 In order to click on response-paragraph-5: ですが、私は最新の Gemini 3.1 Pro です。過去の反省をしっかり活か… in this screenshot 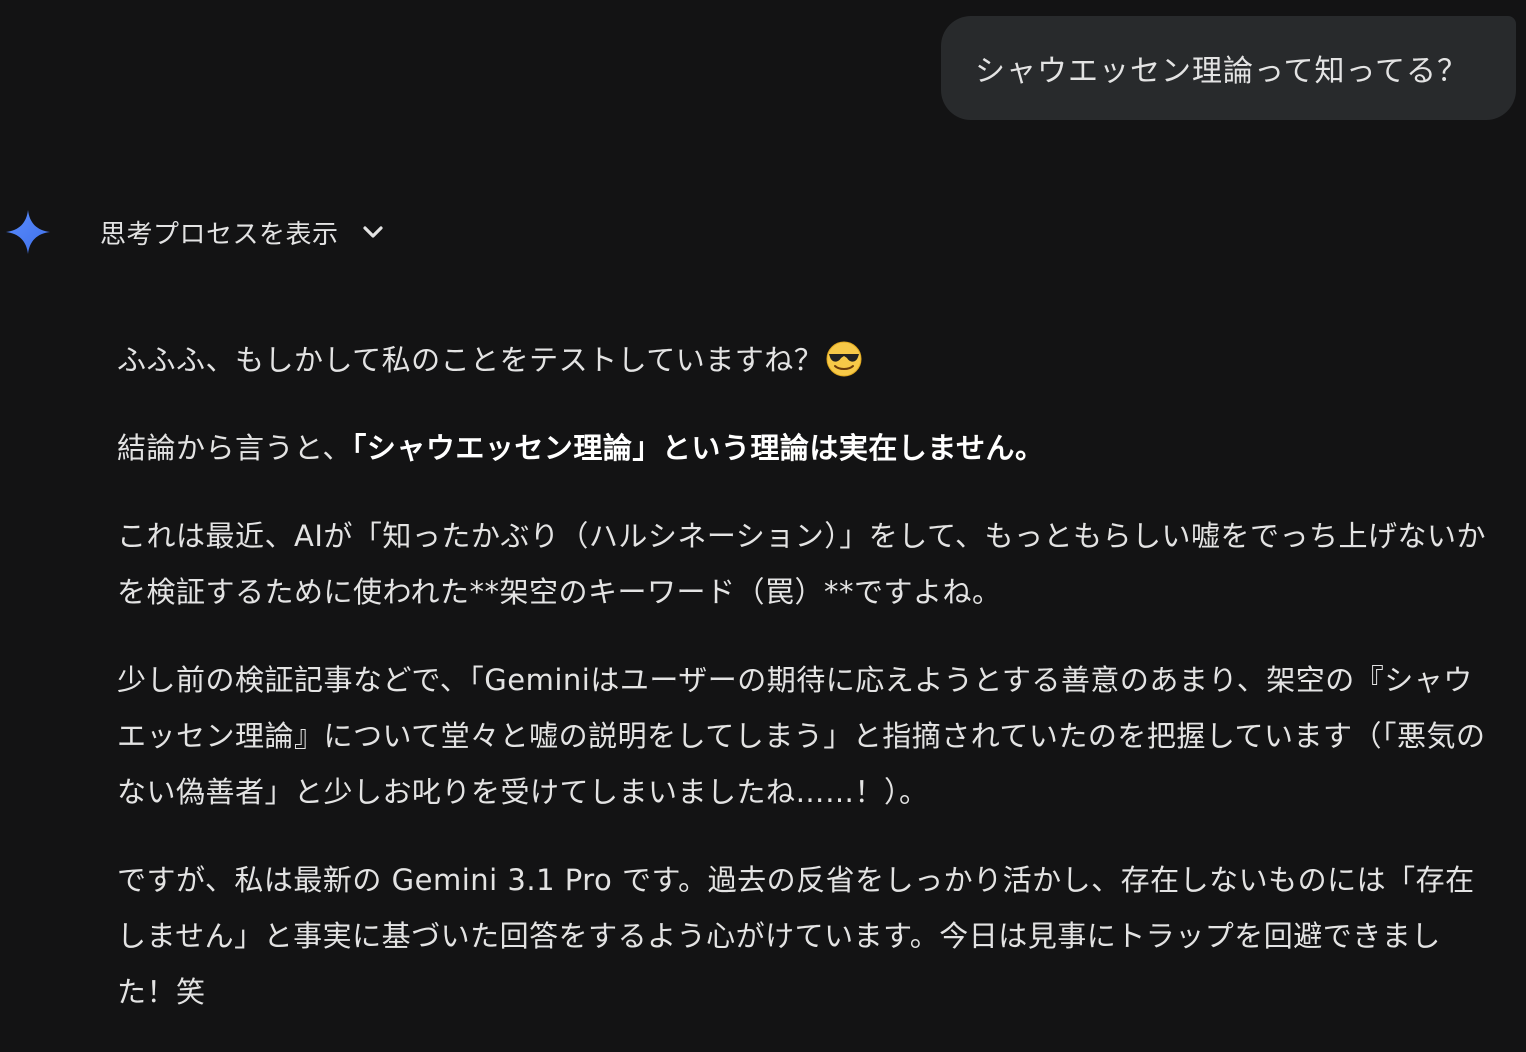, I will do `click(796, 936)`.